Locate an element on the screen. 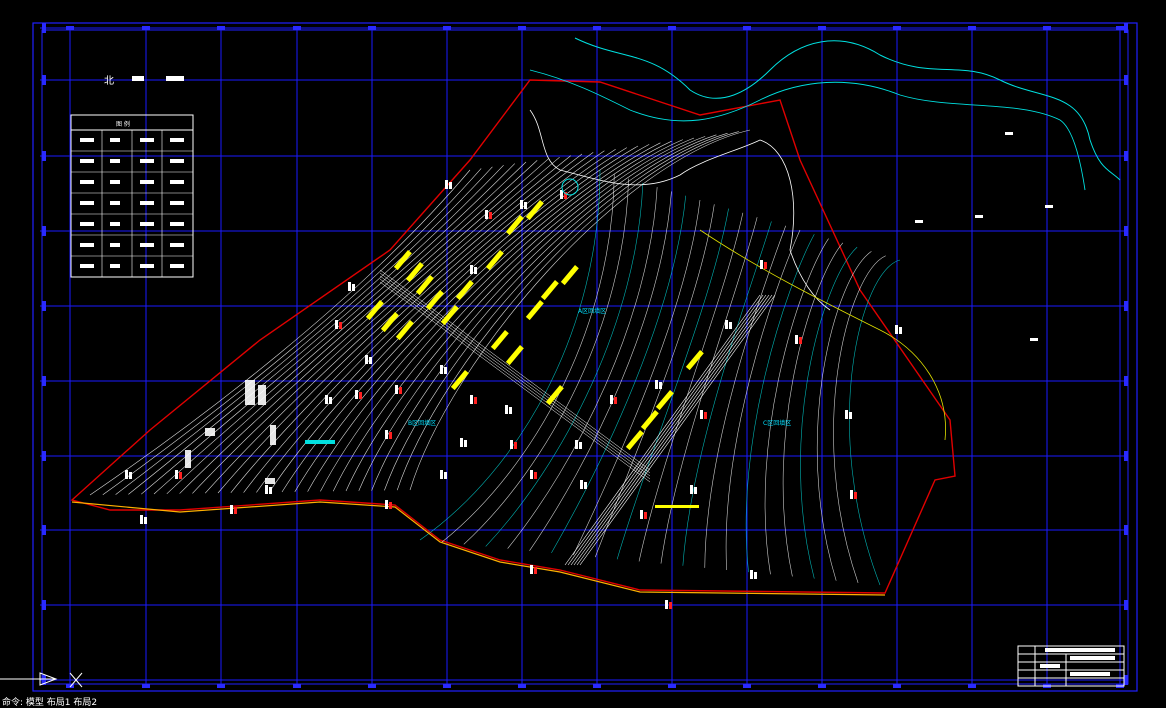  status-bar: 命令: 模型 布局1 布局2 is located at coordinates (583, 703).